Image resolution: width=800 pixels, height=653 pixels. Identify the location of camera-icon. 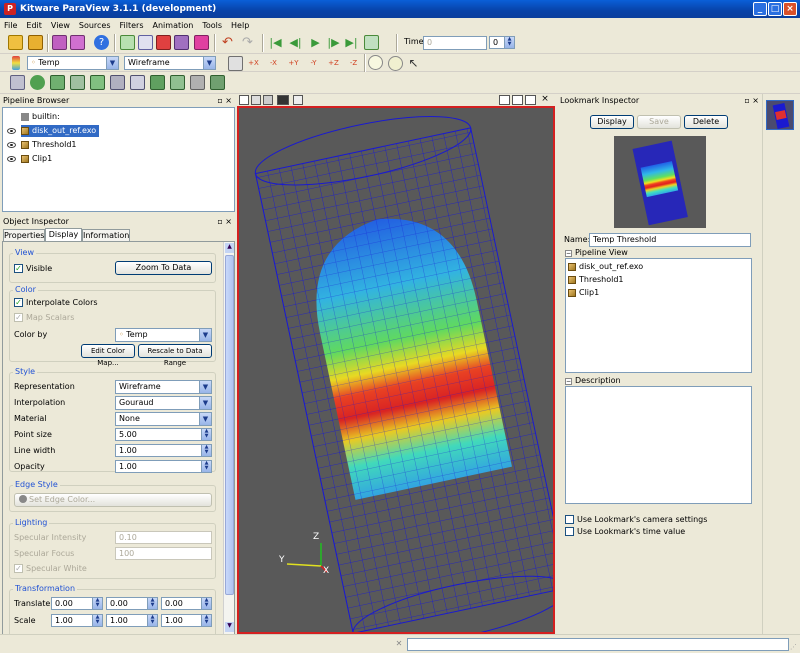
(283, 100).